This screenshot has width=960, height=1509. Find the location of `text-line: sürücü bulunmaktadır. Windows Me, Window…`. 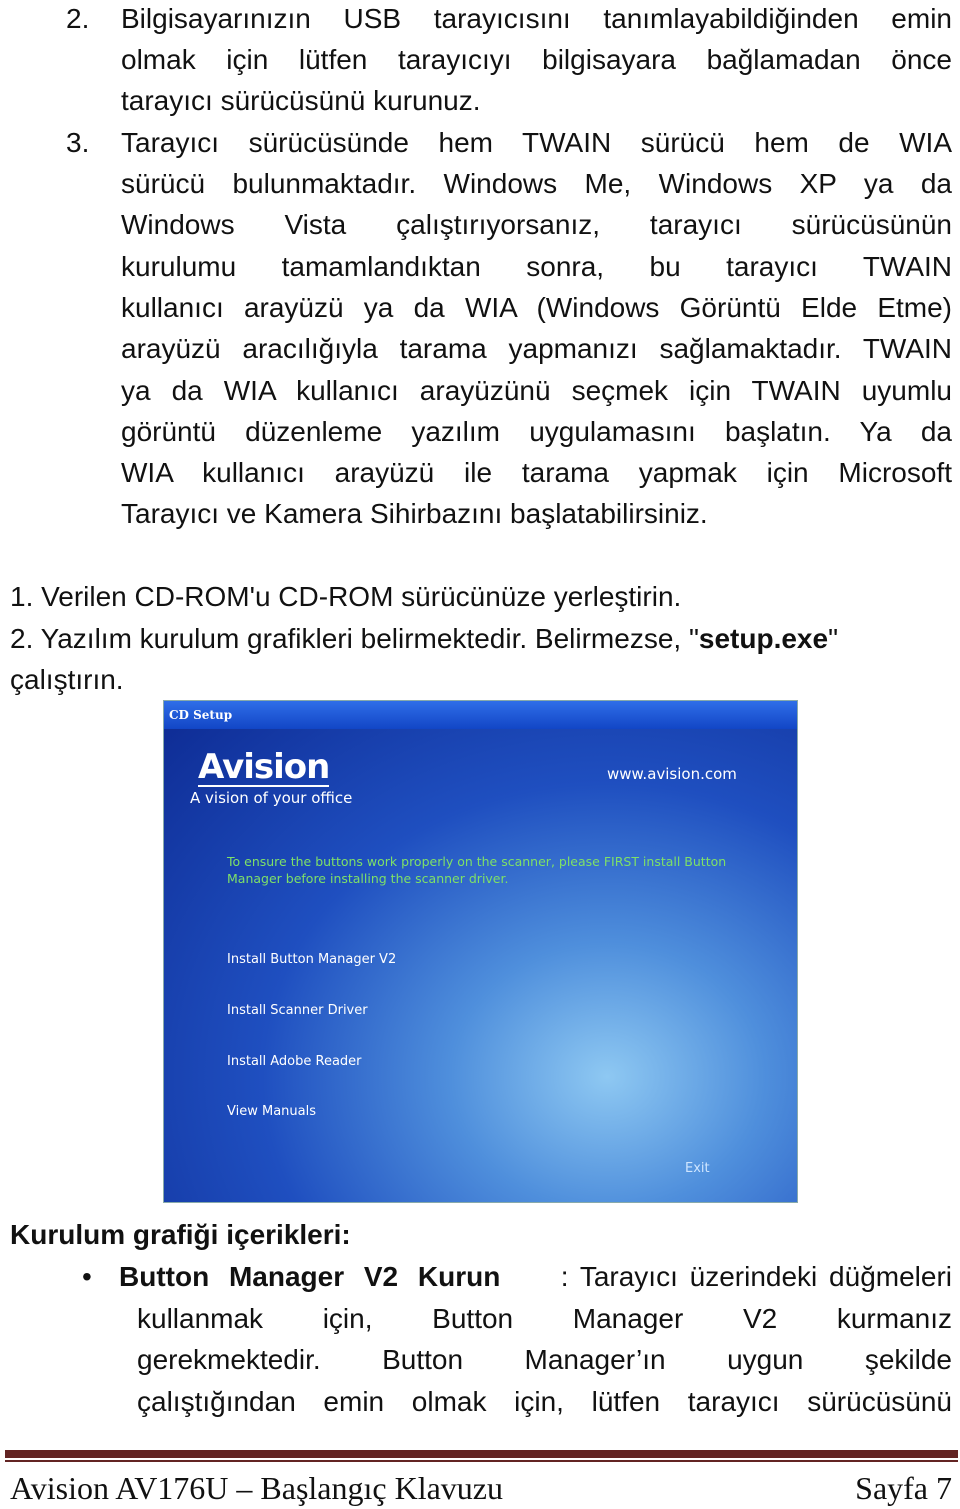

text-line: sürücü bulunmaktadır. Windows Me, Window… is located at coordinates (536, 183).